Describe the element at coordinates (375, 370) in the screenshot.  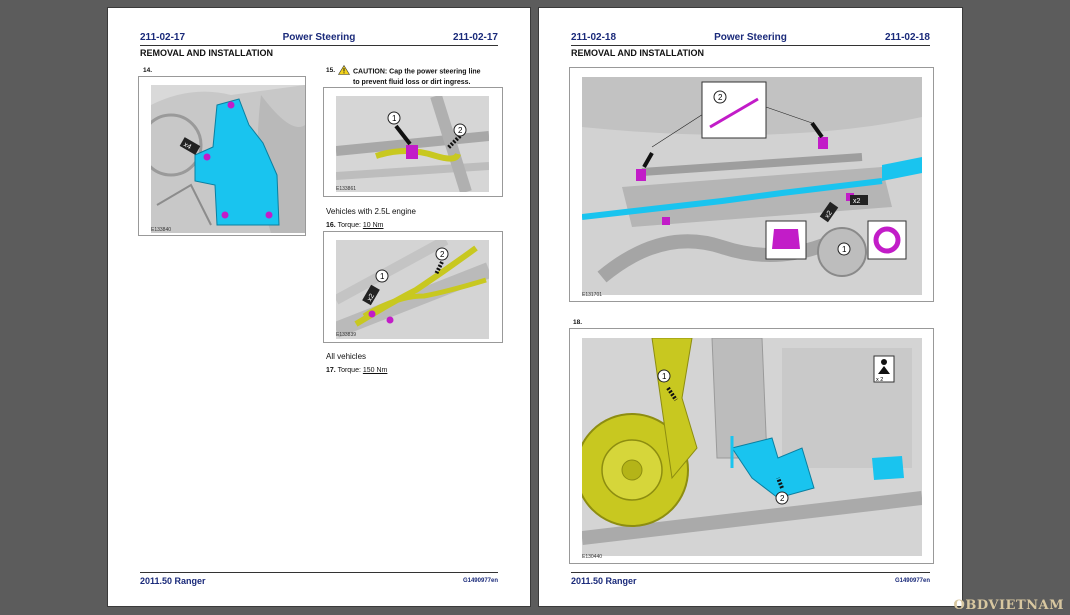
I see `torque-value: 150 Nm` at that location.